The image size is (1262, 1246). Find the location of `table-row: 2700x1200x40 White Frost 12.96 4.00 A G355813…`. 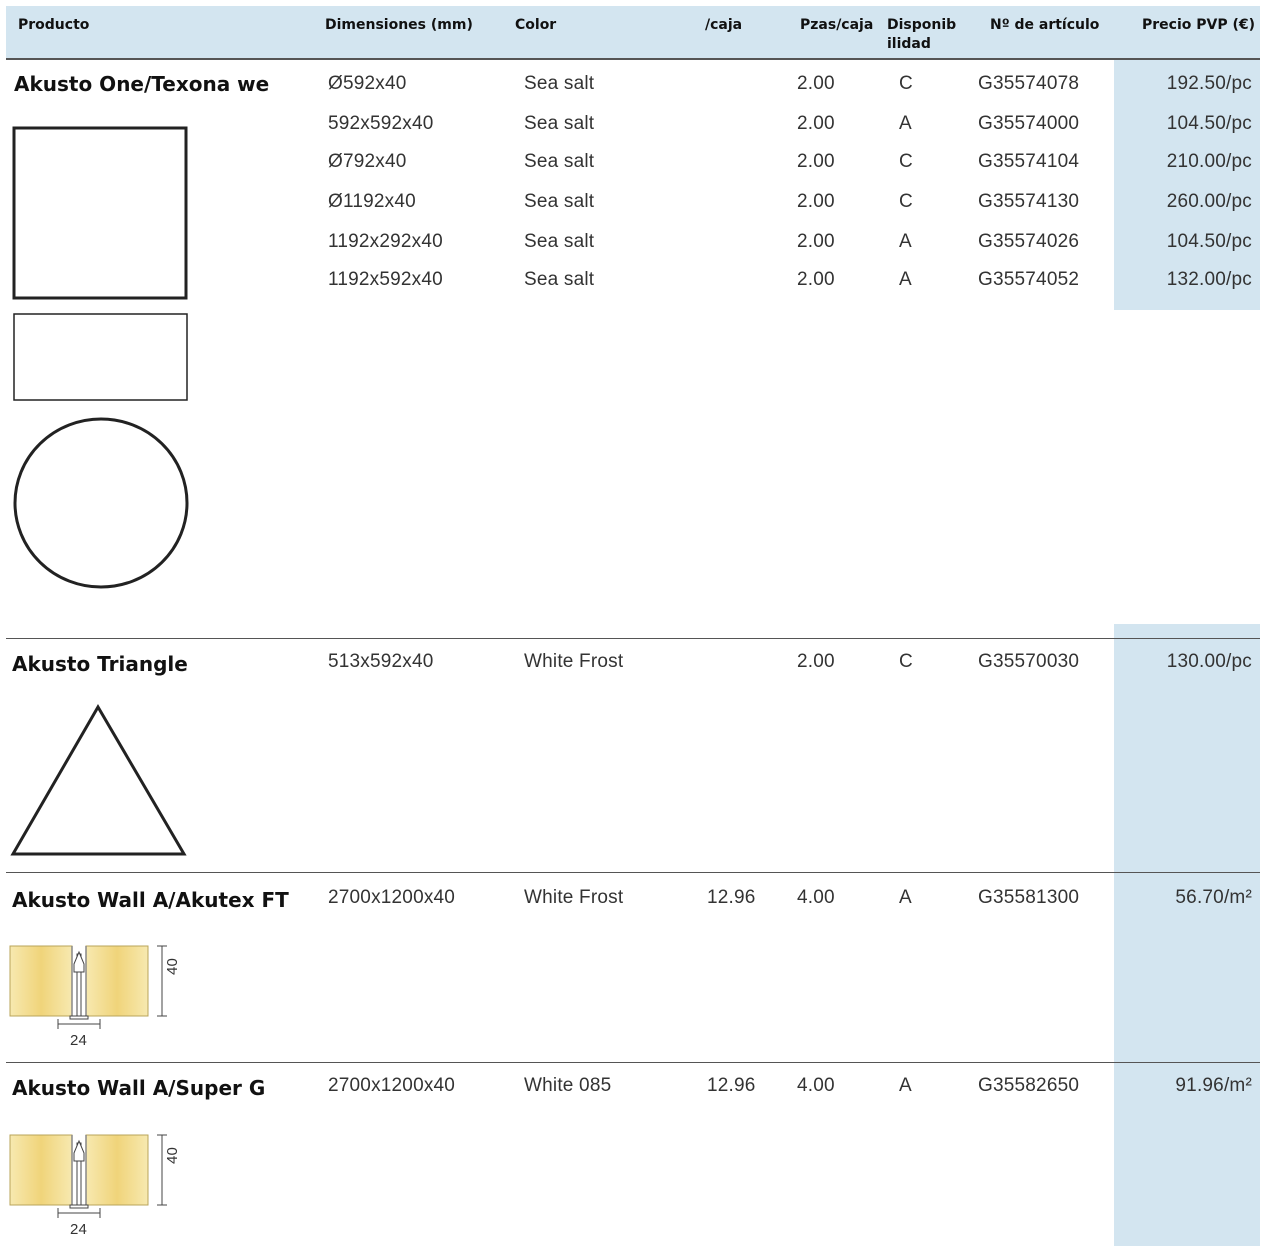

table-row: 2700x1200x40 White Frost 12.96 4.00 A G355813… is located at coordinates (631, 907).